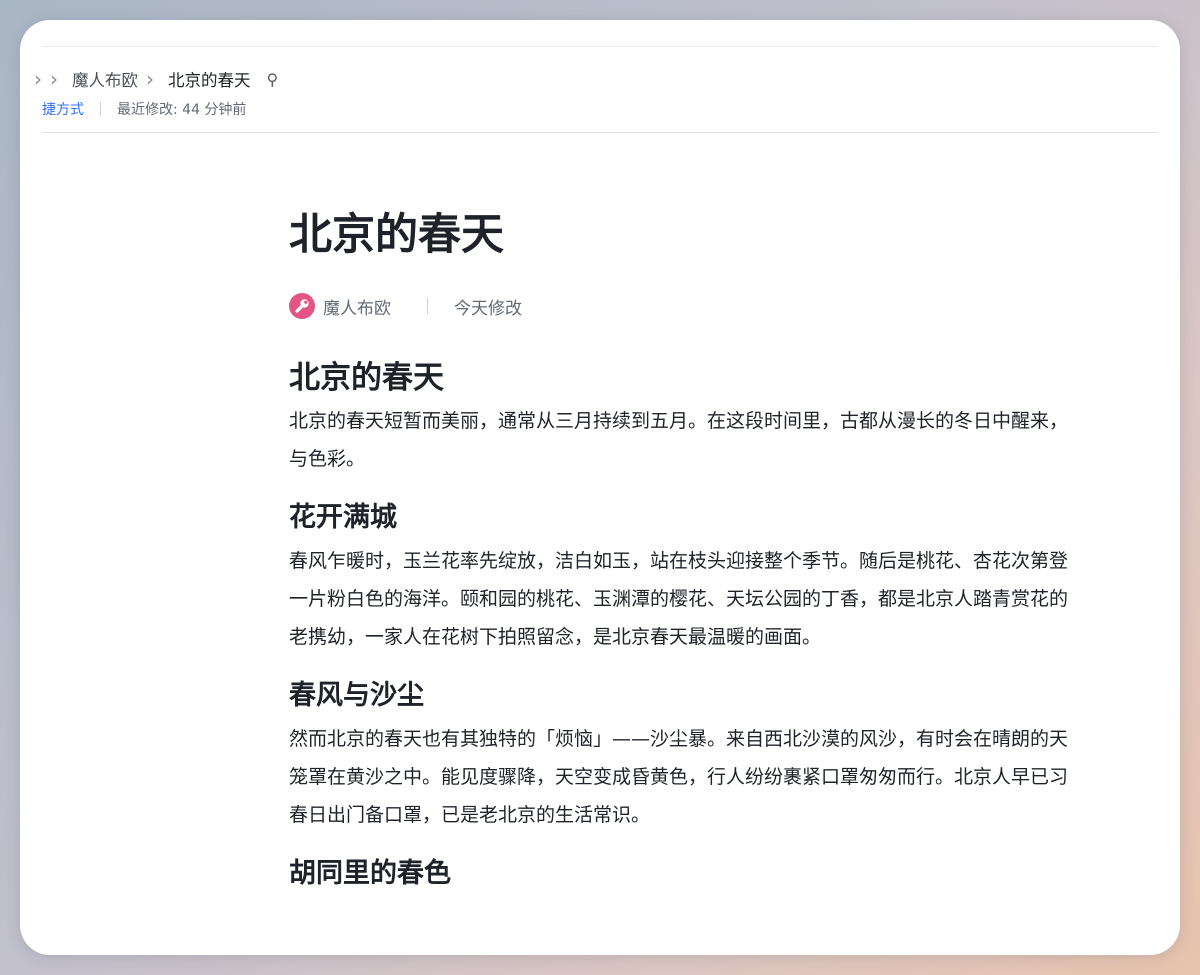 The width and height of the screenshot is (1200, 975). Describe the element at coordinates (488, 308) in the screenshot. I see `edited-text: 今天修改` at that location.